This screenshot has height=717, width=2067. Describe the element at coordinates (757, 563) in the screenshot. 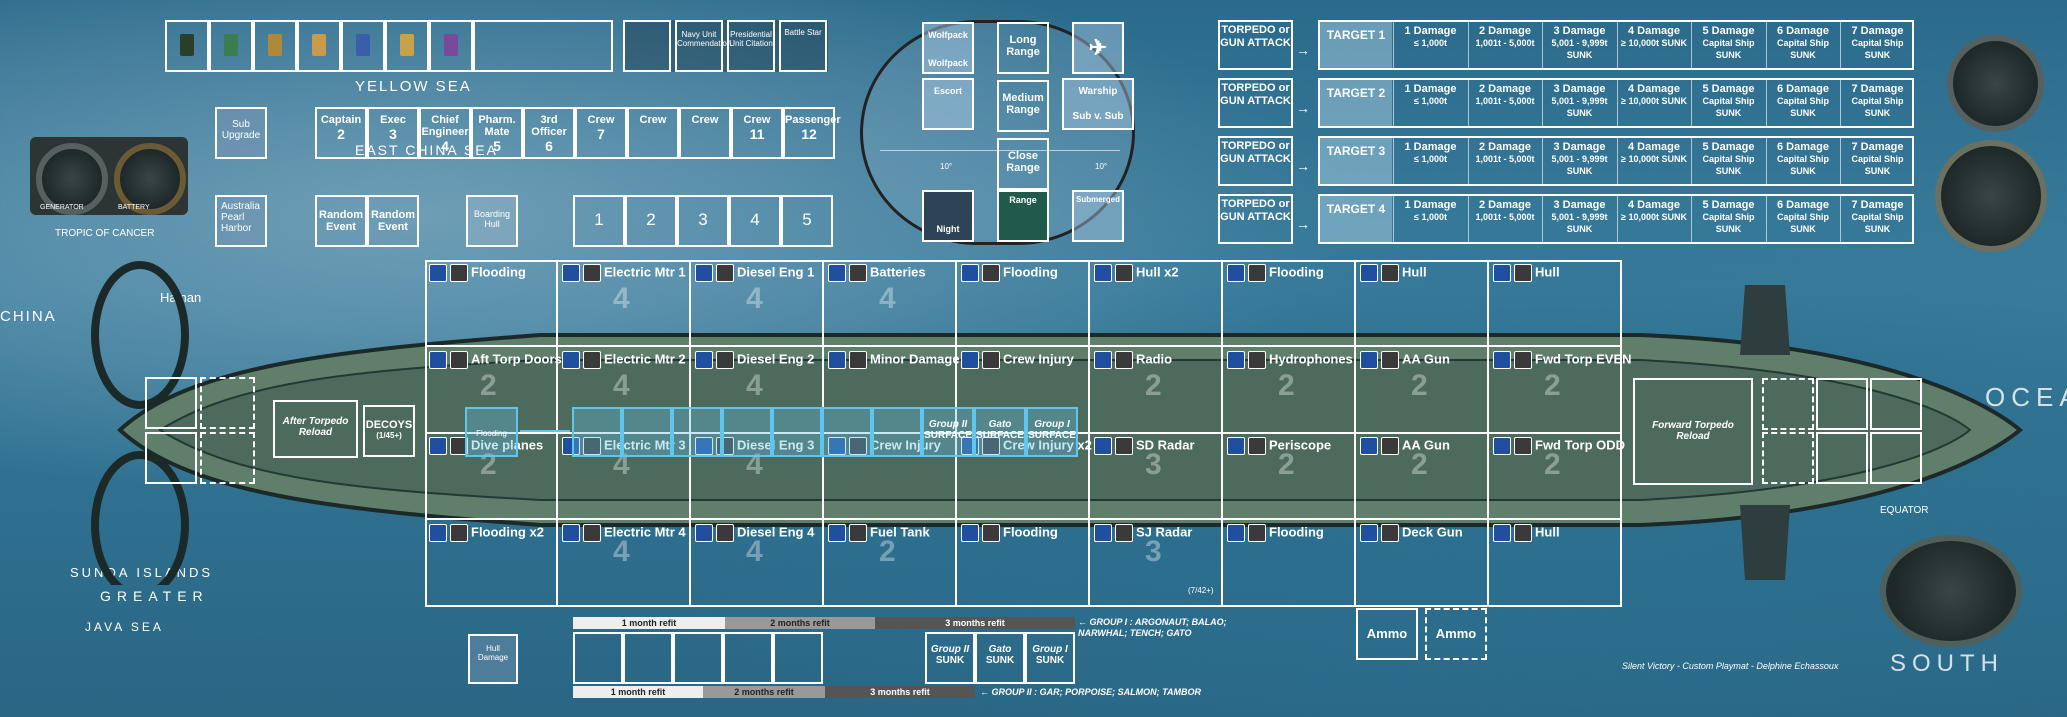

I see `damage-cell: Diesel Eng 4 4` at that location.